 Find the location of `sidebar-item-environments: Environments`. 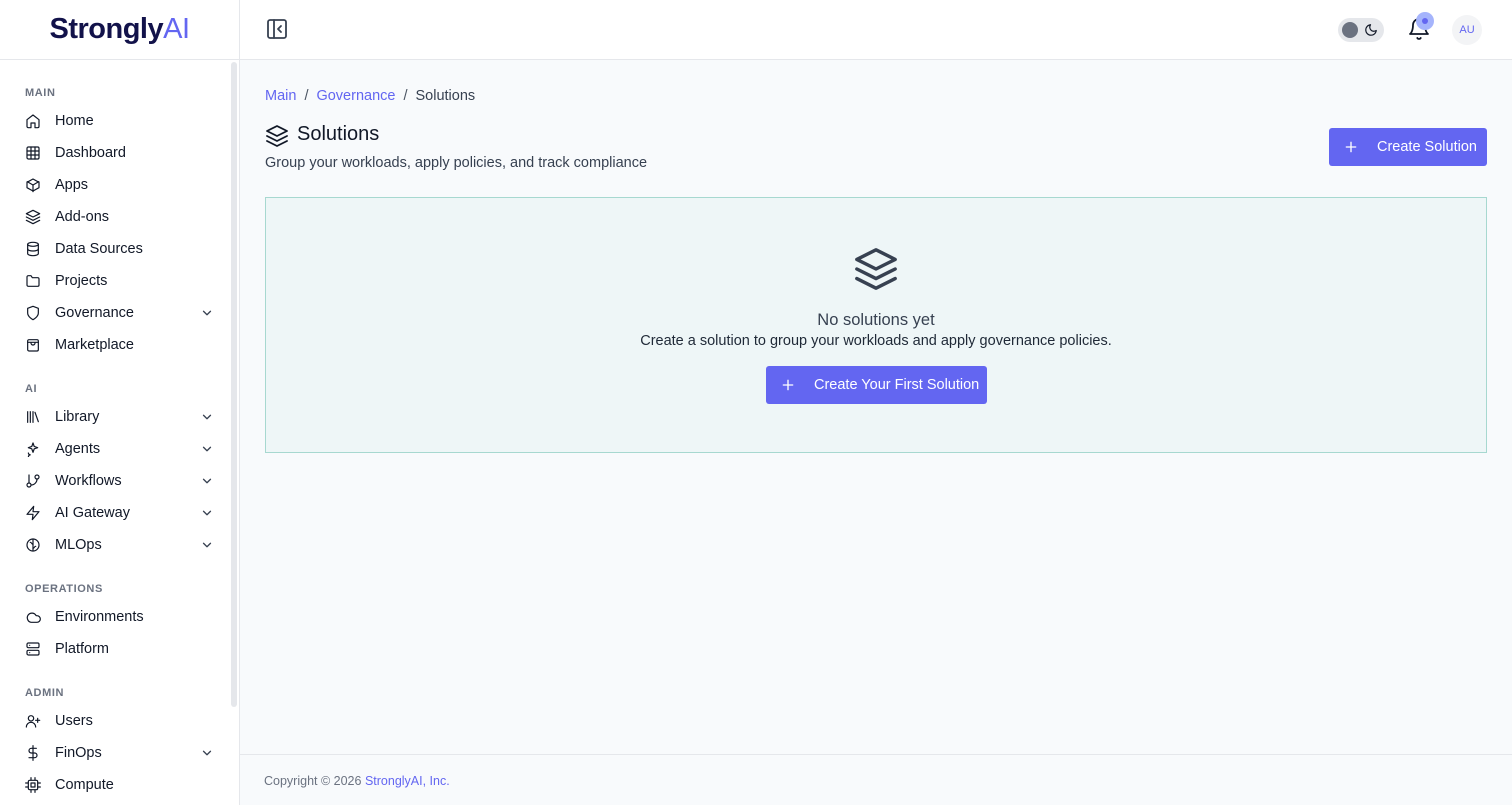

sidebar-item-environments: Environments is located at coordinates (114, 617).